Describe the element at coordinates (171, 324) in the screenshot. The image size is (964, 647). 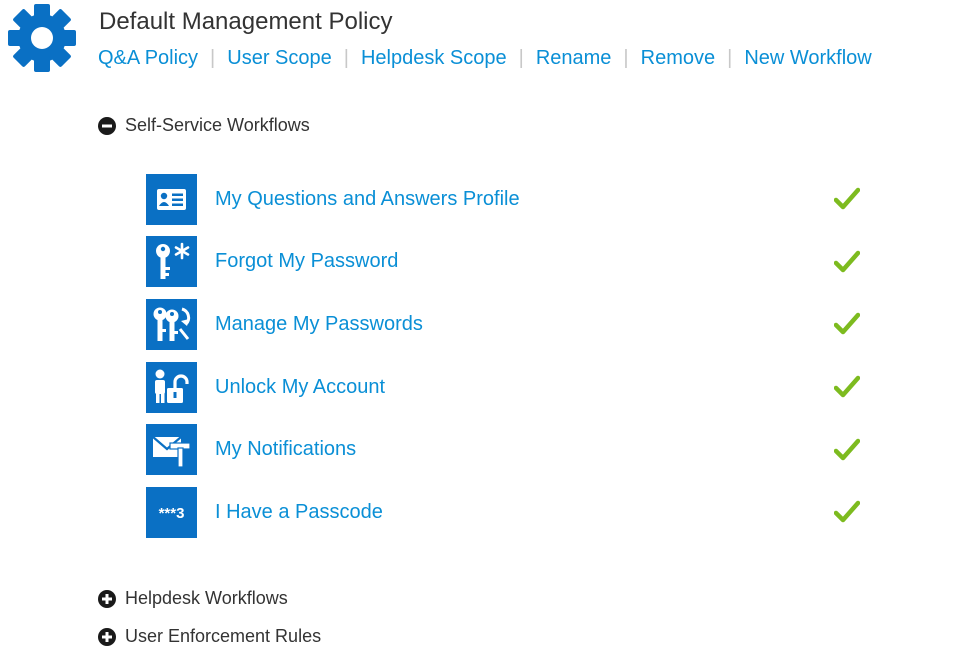
I see `keys-refresh-icon` at that location.